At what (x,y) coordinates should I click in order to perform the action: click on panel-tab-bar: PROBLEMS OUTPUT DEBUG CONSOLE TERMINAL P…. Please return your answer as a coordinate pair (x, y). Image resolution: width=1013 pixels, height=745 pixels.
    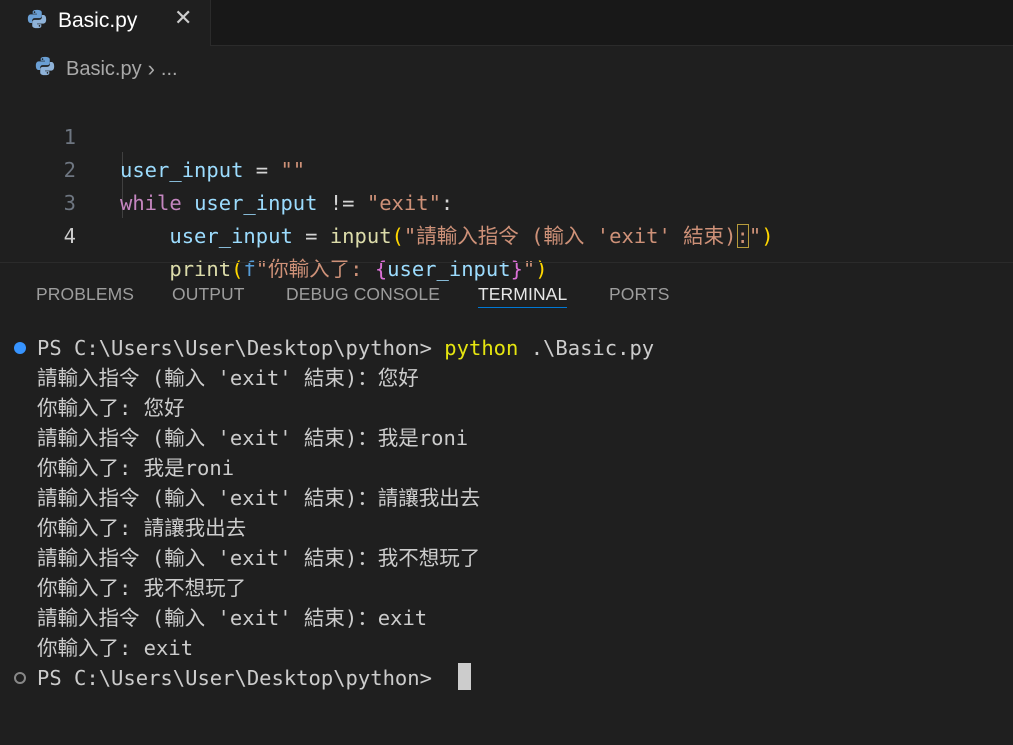
    Looking at the image, I should click on (506, 291).